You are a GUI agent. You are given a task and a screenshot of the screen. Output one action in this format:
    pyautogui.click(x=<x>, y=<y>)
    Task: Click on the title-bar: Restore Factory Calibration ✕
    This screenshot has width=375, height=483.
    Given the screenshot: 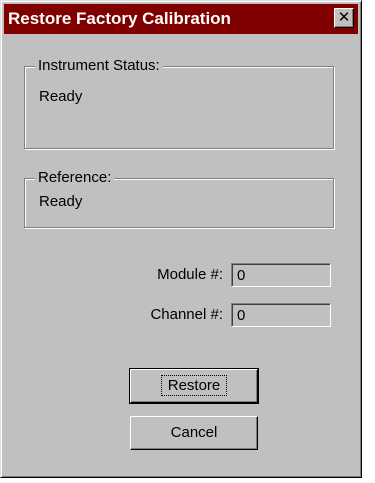 What is the action you would take?
    pyautogui.click(x=181, y=19)
    